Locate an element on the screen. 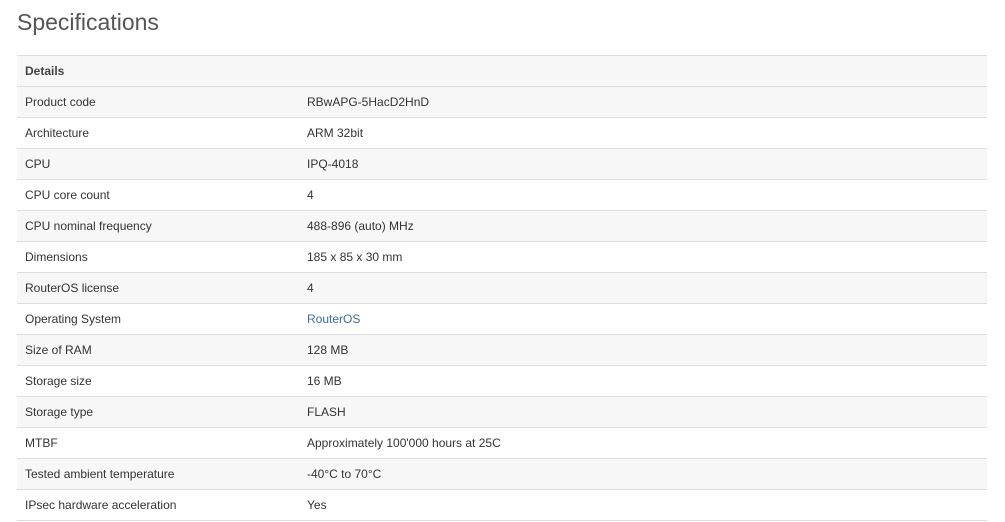 The height and width of the screenshot is (522, 1005). page-title: Specifications is located at coordinates (88, 22).